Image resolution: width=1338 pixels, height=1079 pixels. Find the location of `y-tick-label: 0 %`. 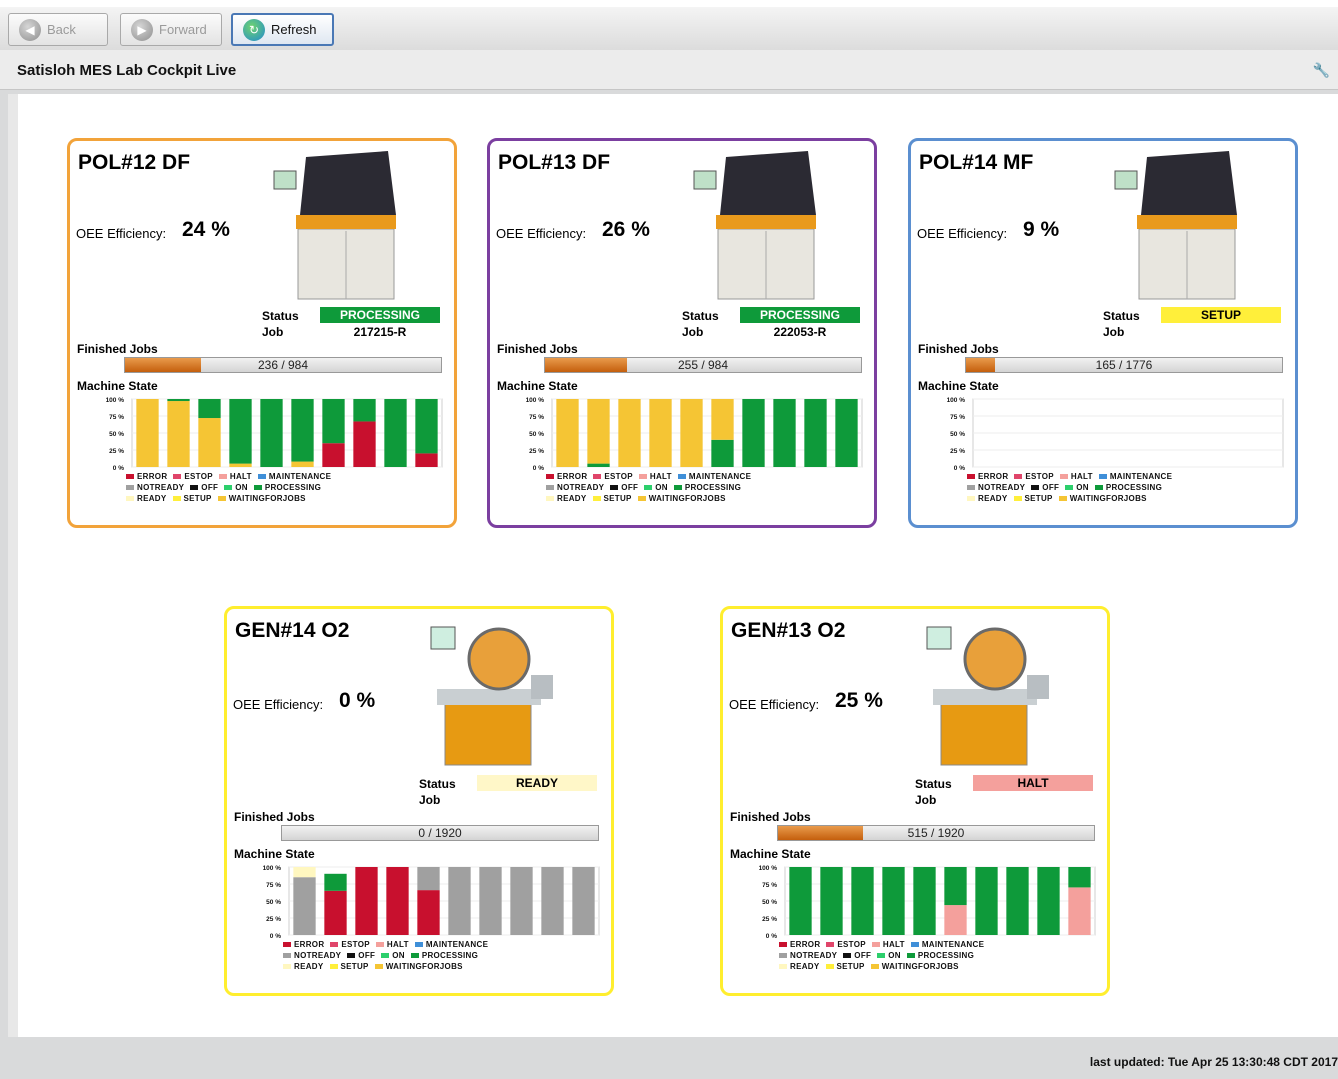

y-tick-label: 0 % is located at coordinates (538, 468).